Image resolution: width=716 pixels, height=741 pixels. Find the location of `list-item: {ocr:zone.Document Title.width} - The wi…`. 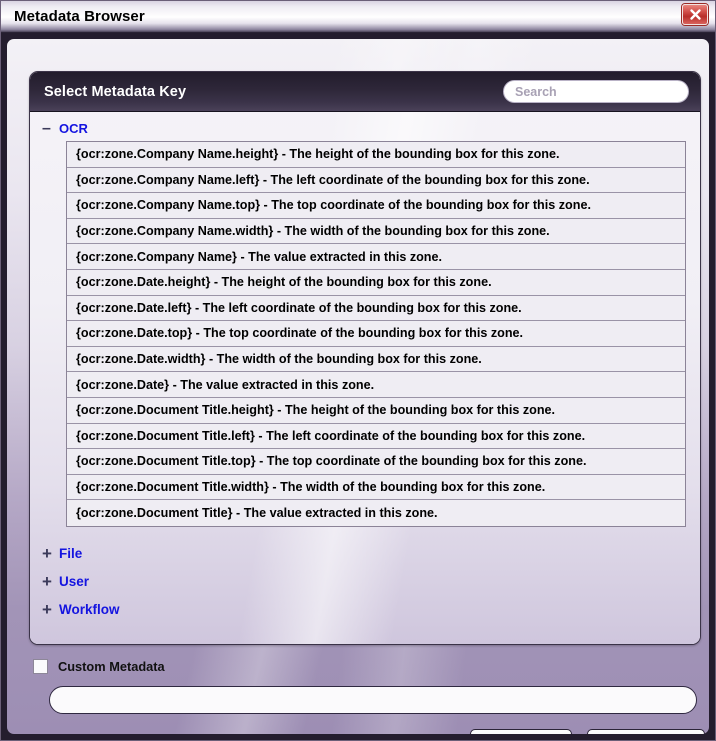

list-item: {ocr:zone.Document Title.width} - The wi… is located at coordinates (376, 487).